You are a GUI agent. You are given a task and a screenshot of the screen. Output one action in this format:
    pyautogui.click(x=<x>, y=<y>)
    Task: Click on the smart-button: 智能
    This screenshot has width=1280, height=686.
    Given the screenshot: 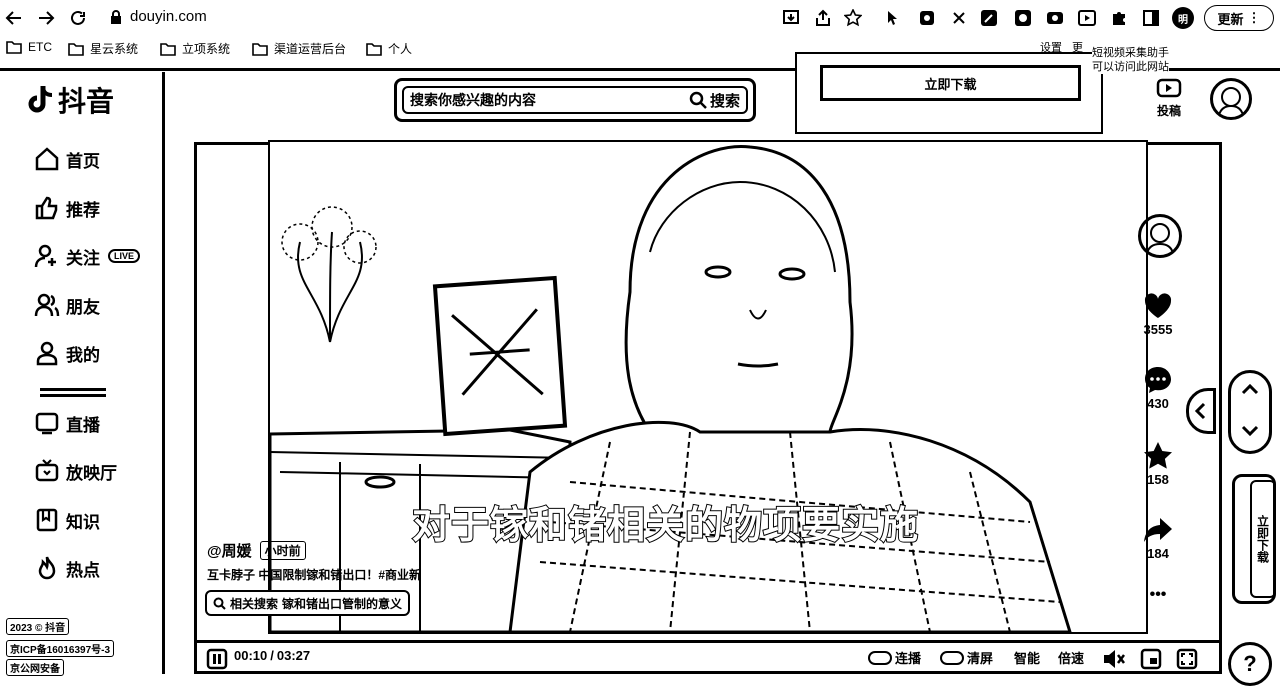 What is the action you would take?
    pyautogui.click(x=1027, y=657)
    